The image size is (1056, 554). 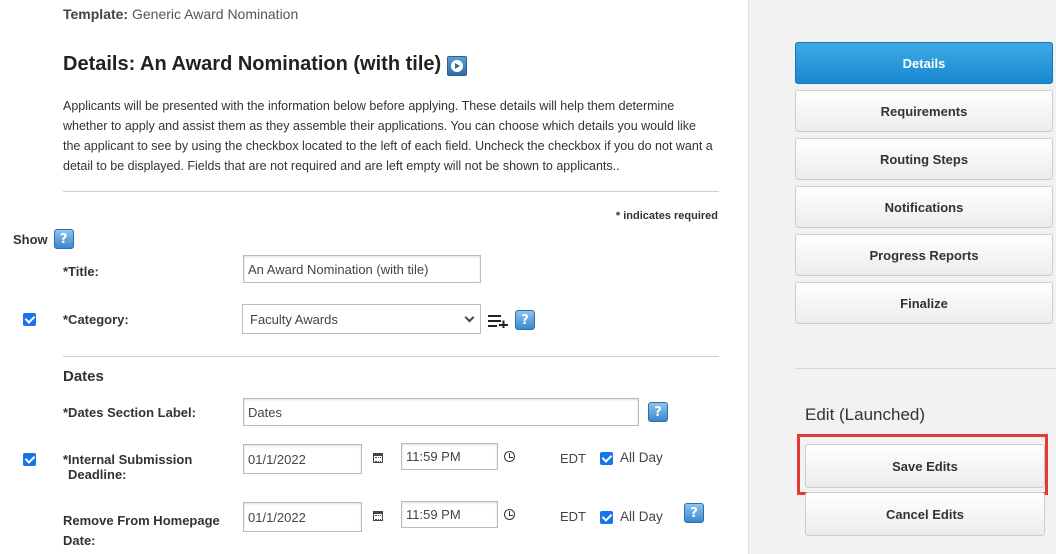 I want to click on remove-homepage-label-line2: Date:, so click(x=79, y=540).